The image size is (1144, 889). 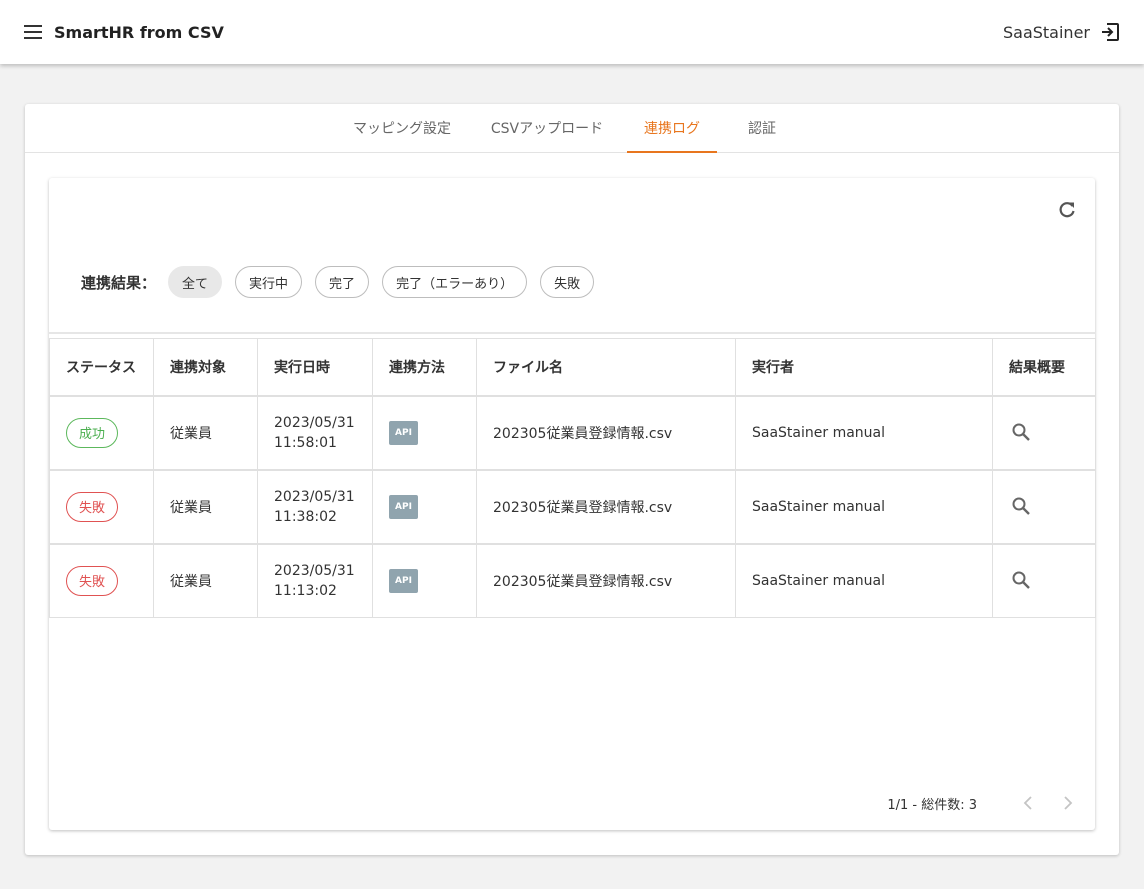 I want to click on tab-sync-log: 連携ログ, so click(x=672, y=128).